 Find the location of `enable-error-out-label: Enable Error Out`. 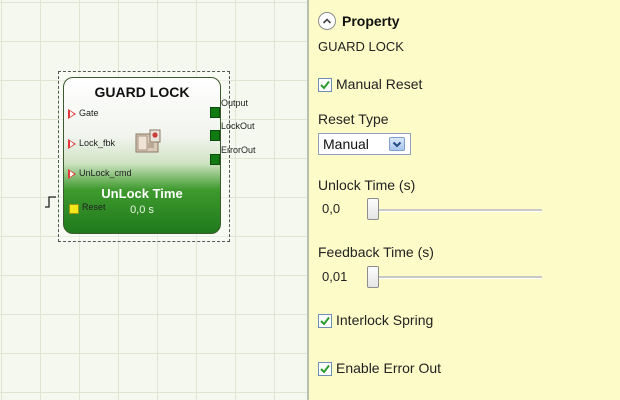

enable-error-out-label: Enable Error Out is located at coordinates (389, 368).